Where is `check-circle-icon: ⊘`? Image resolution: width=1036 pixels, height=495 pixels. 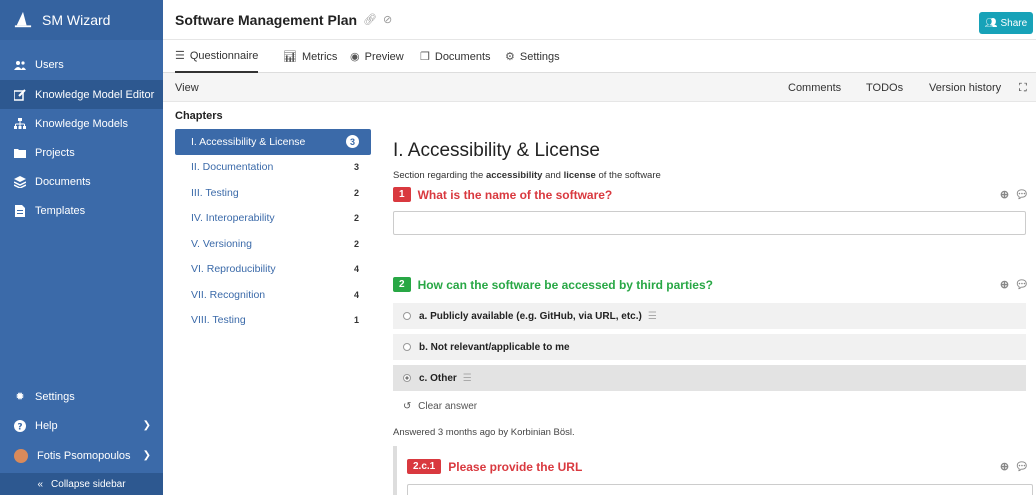 check-circle-icon: ⊘ is located at coordinates (387, 19).